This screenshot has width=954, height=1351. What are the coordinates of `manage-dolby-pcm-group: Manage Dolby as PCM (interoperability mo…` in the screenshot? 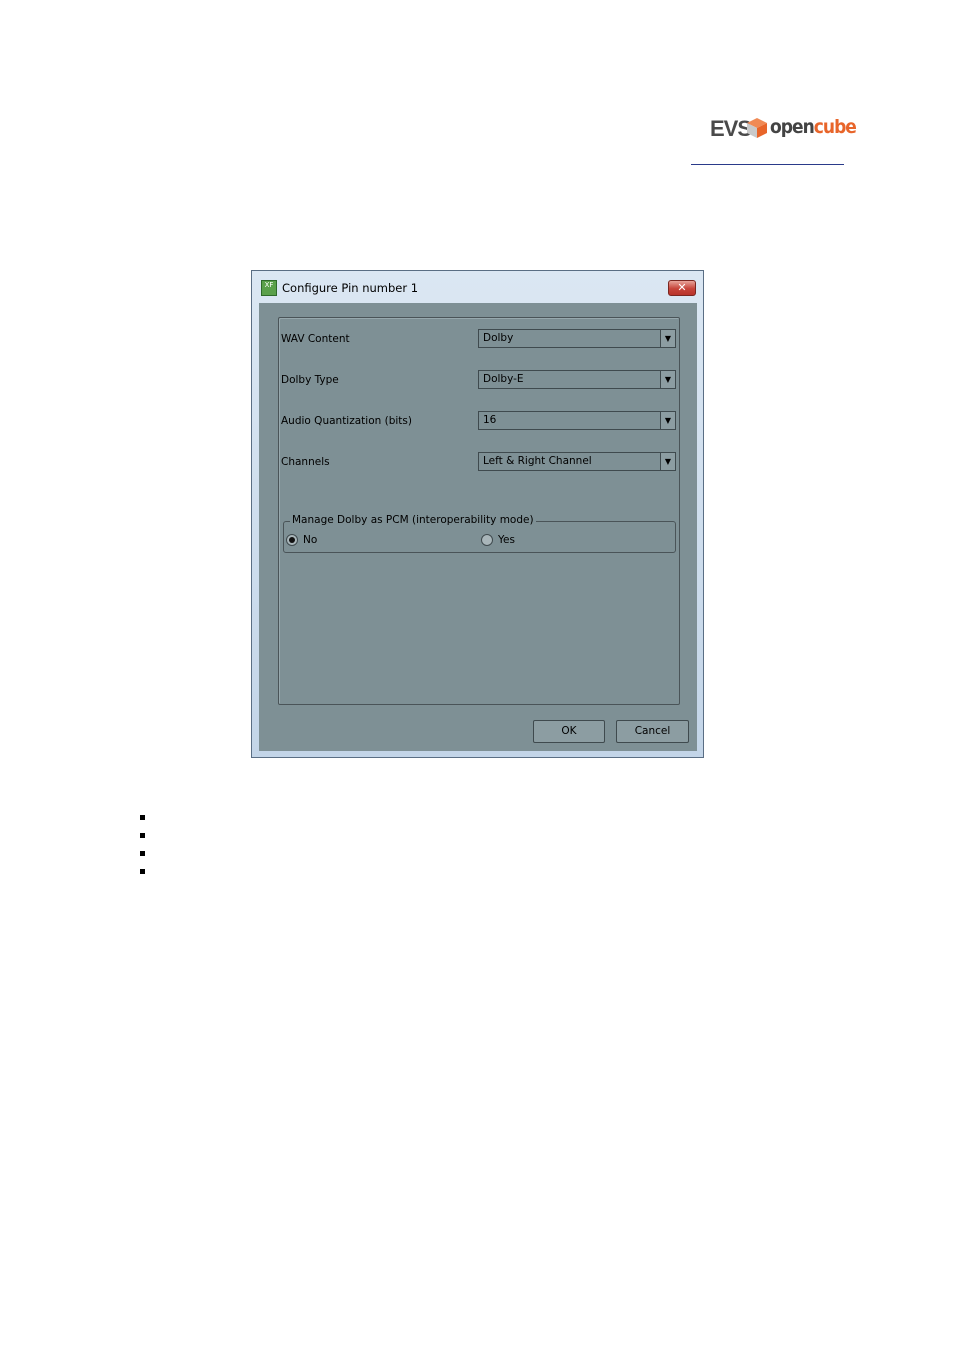 It's located at (479, 533).